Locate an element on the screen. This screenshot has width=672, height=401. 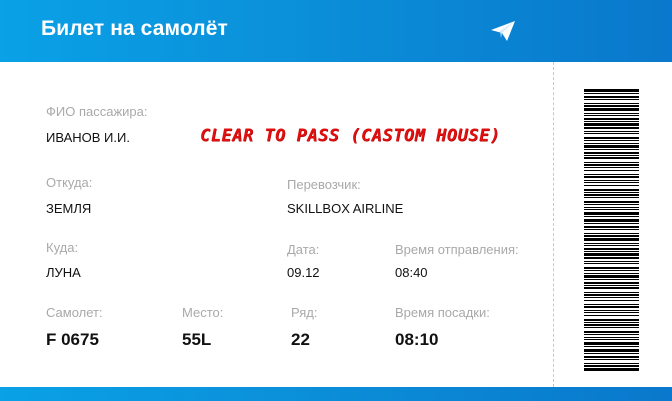
boarding-value: 08:10 is located at coordinates (417, 339).